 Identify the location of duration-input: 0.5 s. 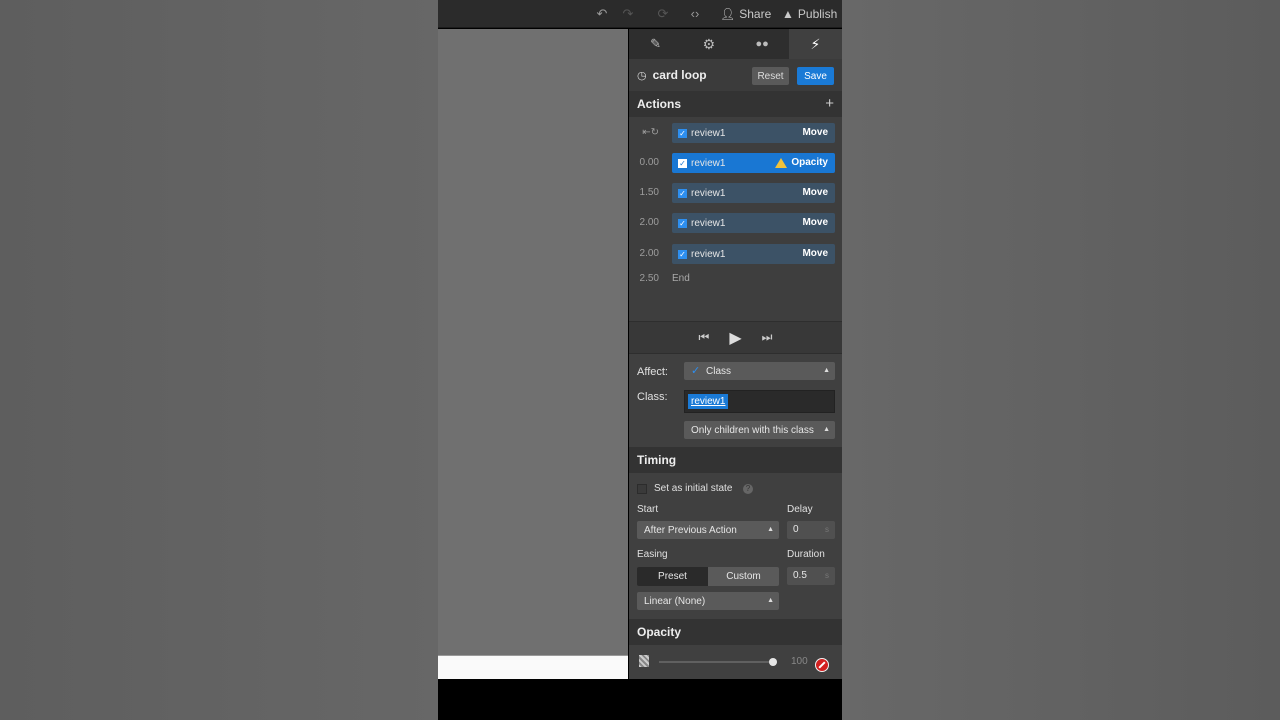
(811, 576).